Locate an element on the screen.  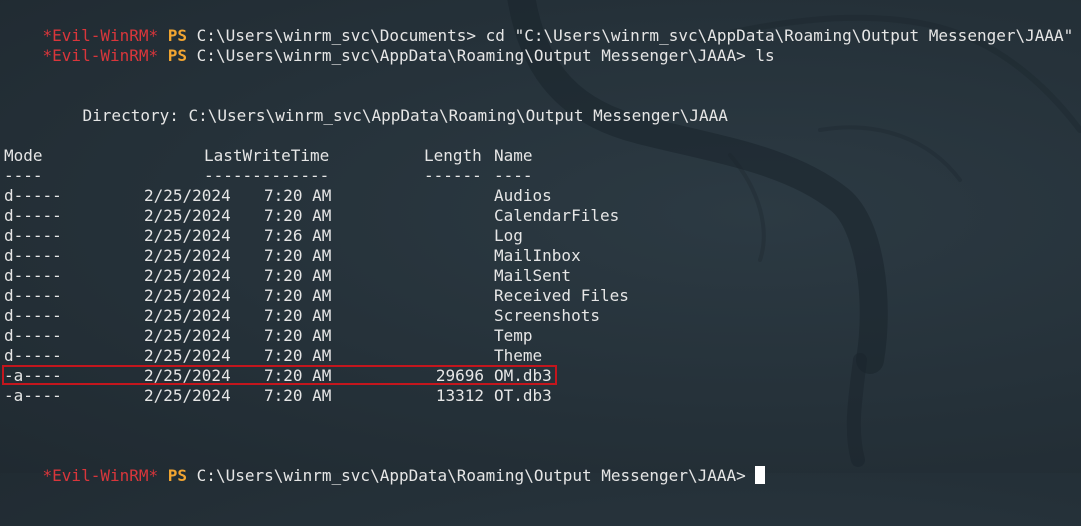
header-name: Name is located at coordinates (513, 155).